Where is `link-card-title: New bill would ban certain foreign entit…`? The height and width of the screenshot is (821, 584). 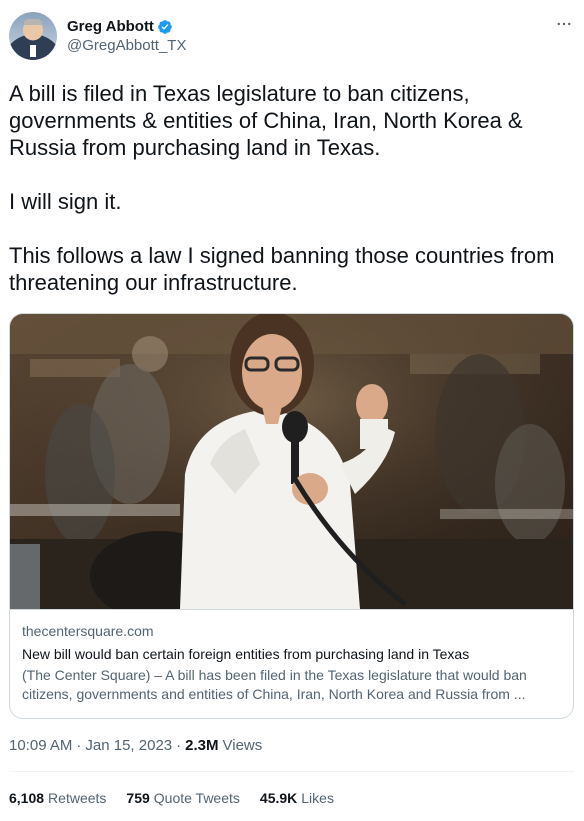
link-card-title: New bill would ban certain foreign entit… is located at coordinates (246, 654).